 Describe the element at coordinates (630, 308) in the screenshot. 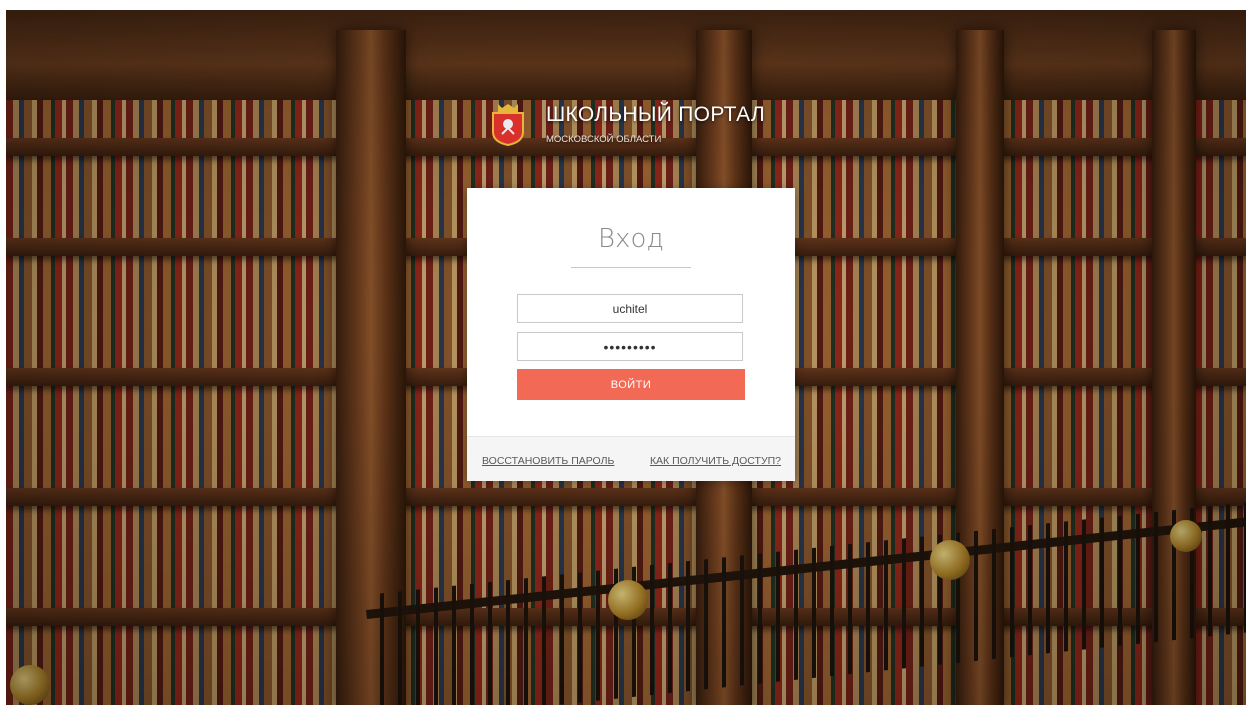

I see `login-input` at that location.